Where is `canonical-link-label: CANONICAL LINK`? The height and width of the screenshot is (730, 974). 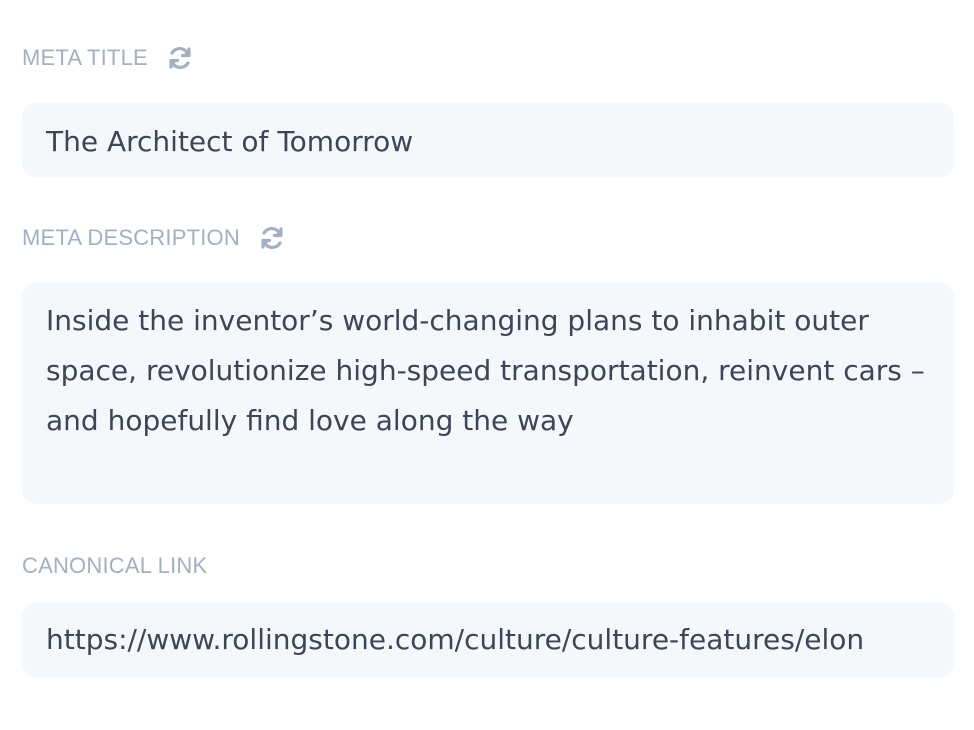
canonical-link-label: CANONICAL LINK is located at coordinates (115, 565).